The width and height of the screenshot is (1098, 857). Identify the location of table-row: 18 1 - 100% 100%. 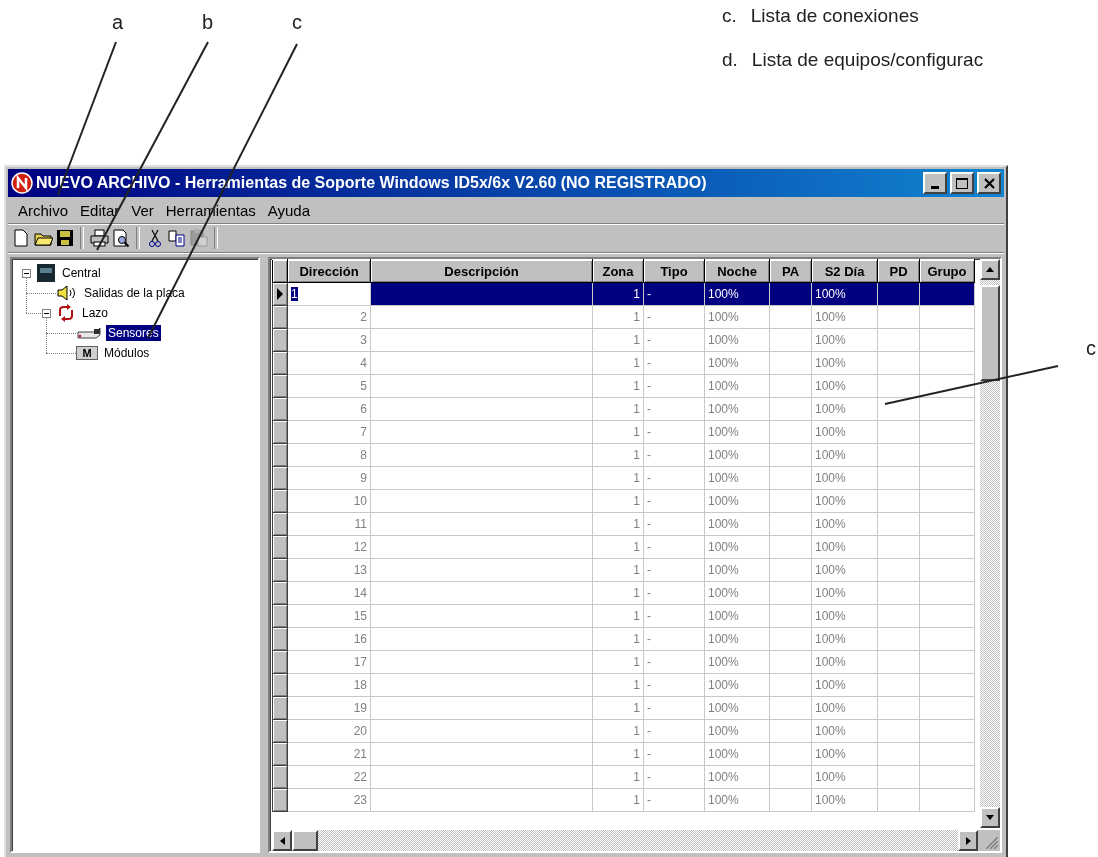
(623, 685).